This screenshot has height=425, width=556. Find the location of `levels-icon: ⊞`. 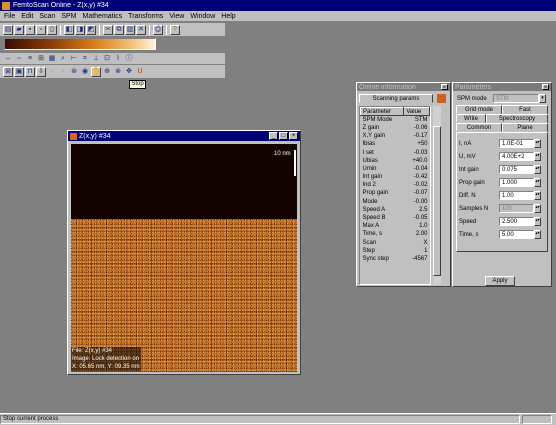

levels-icon: ⊞ is located at coordinates (41, 59).